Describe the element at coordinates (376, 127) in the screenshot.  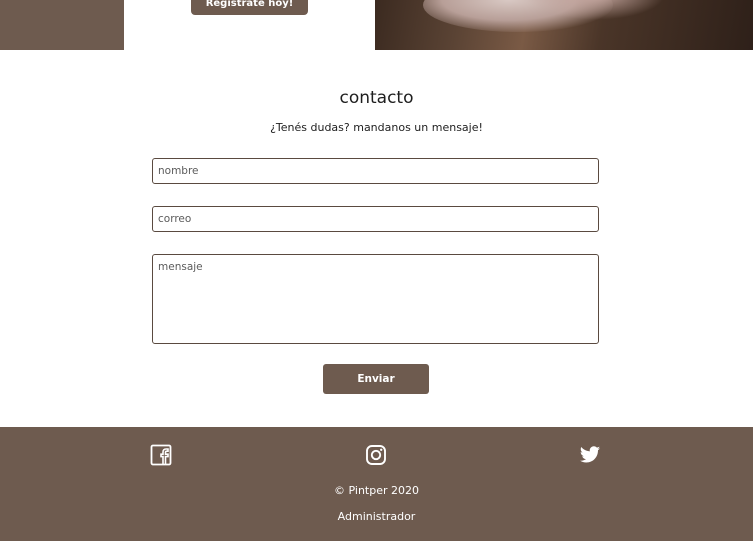
I see `contact-subtitle: ¿Tenés dudas? mandanos un mensaje!` at that location.